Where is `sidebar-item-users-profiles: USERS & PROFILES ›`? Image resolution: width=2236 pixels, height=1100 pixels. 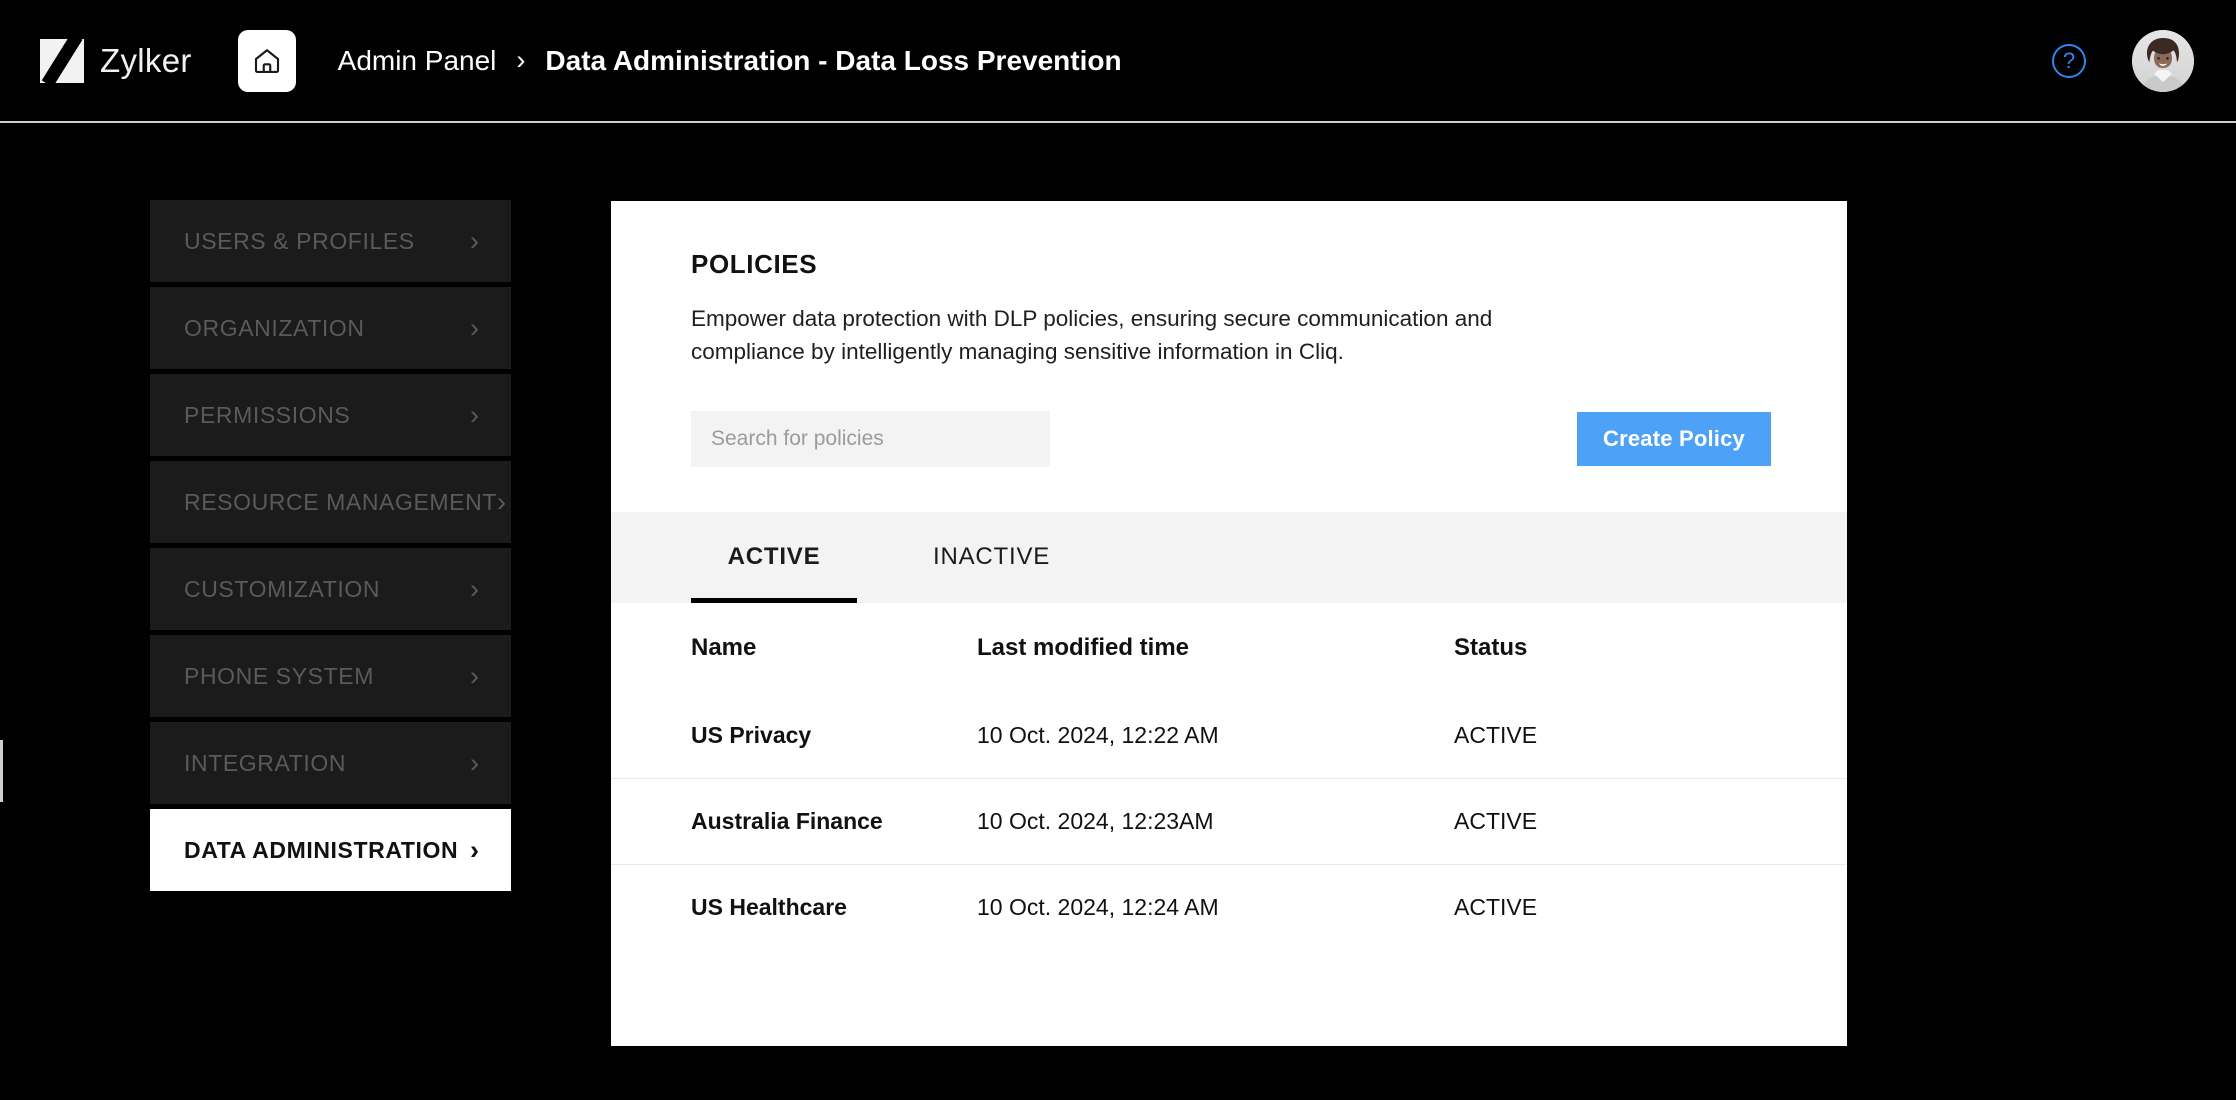
sidebar-item-users-profiles: USERS & PROFILES › is located at coordinates (330, 241).